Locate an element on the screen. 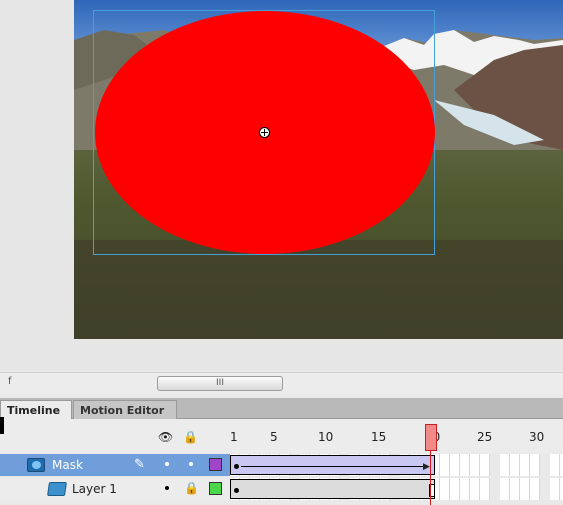  playhead is located at coordinates (431, 437).